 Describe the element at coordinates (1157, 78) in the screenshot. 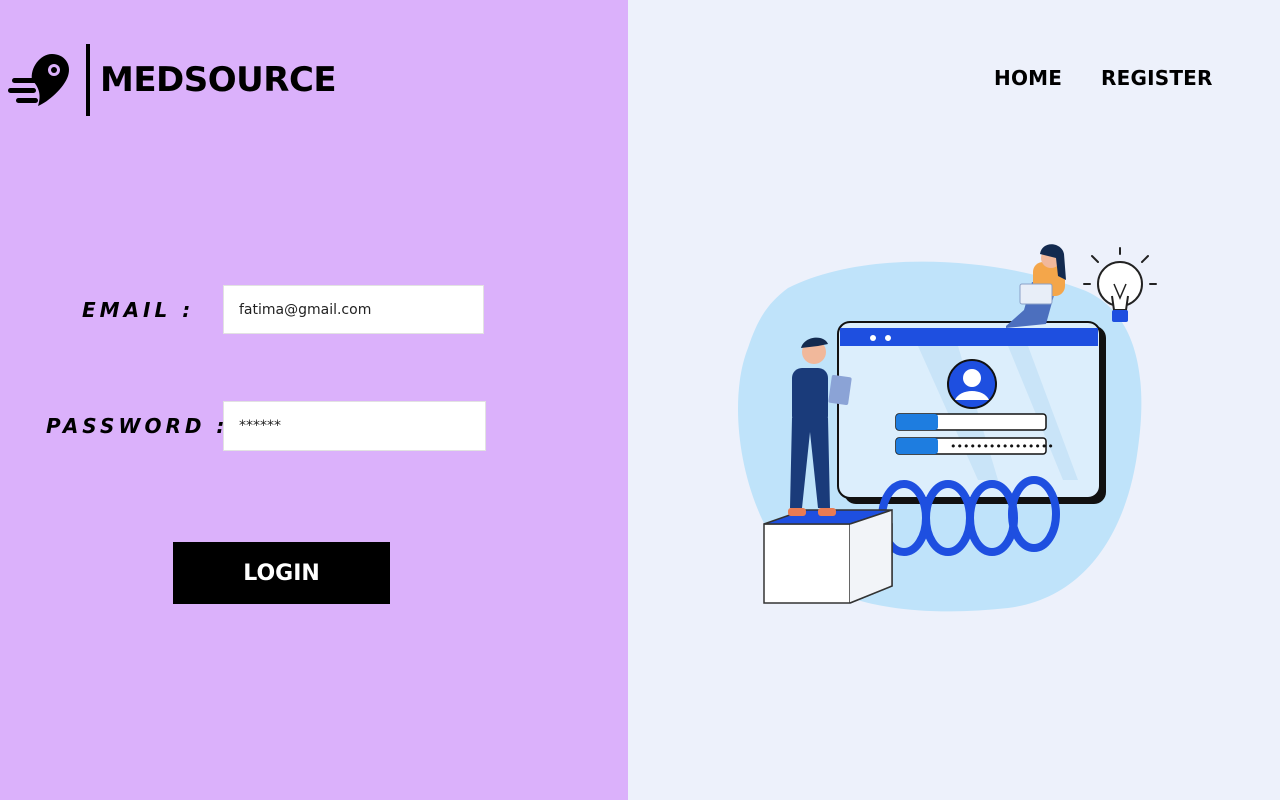

I see `nav-register-link: REGISTER` at that location.